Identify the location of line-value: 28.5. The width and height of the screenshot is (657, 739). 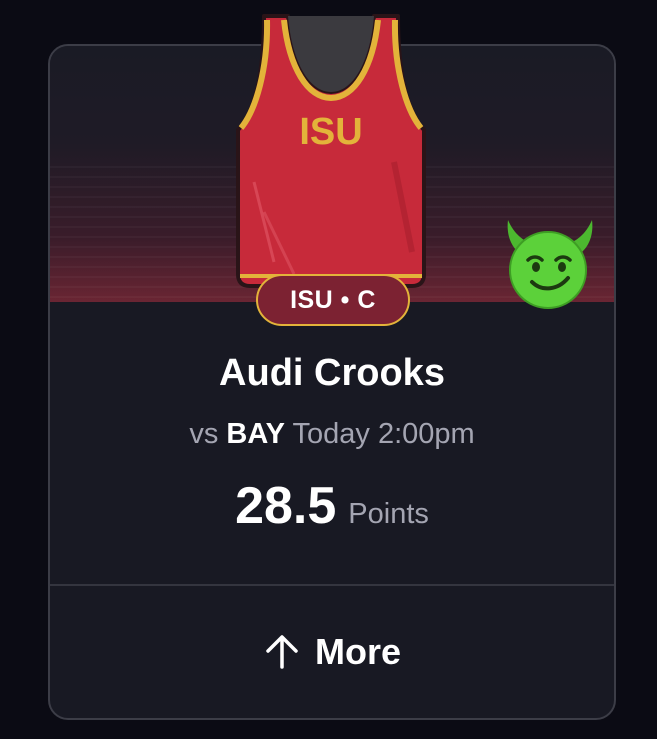
(286, 506).